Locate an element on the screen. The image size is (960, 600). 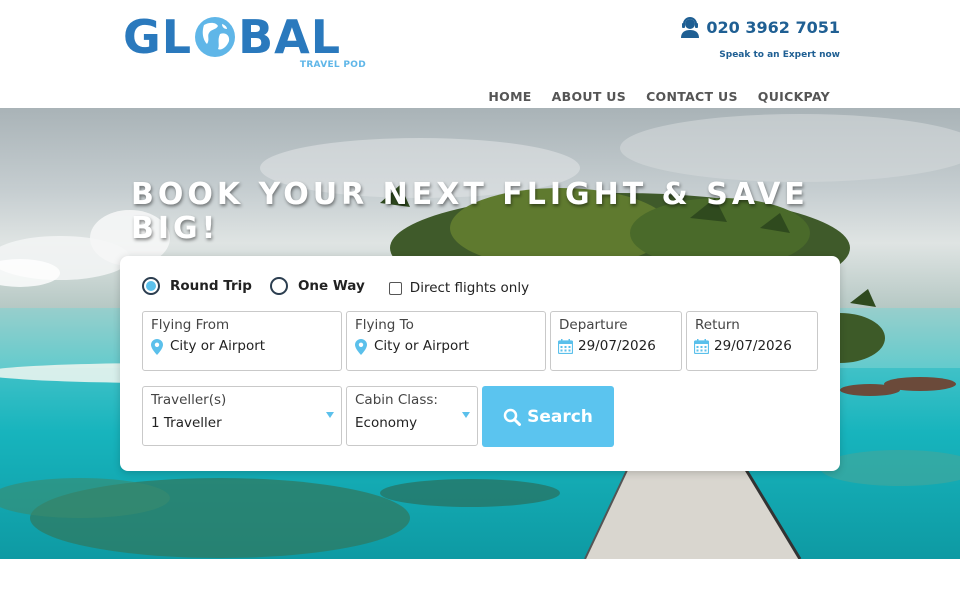
headset-agent-icon is located at coordinates (690, 27).